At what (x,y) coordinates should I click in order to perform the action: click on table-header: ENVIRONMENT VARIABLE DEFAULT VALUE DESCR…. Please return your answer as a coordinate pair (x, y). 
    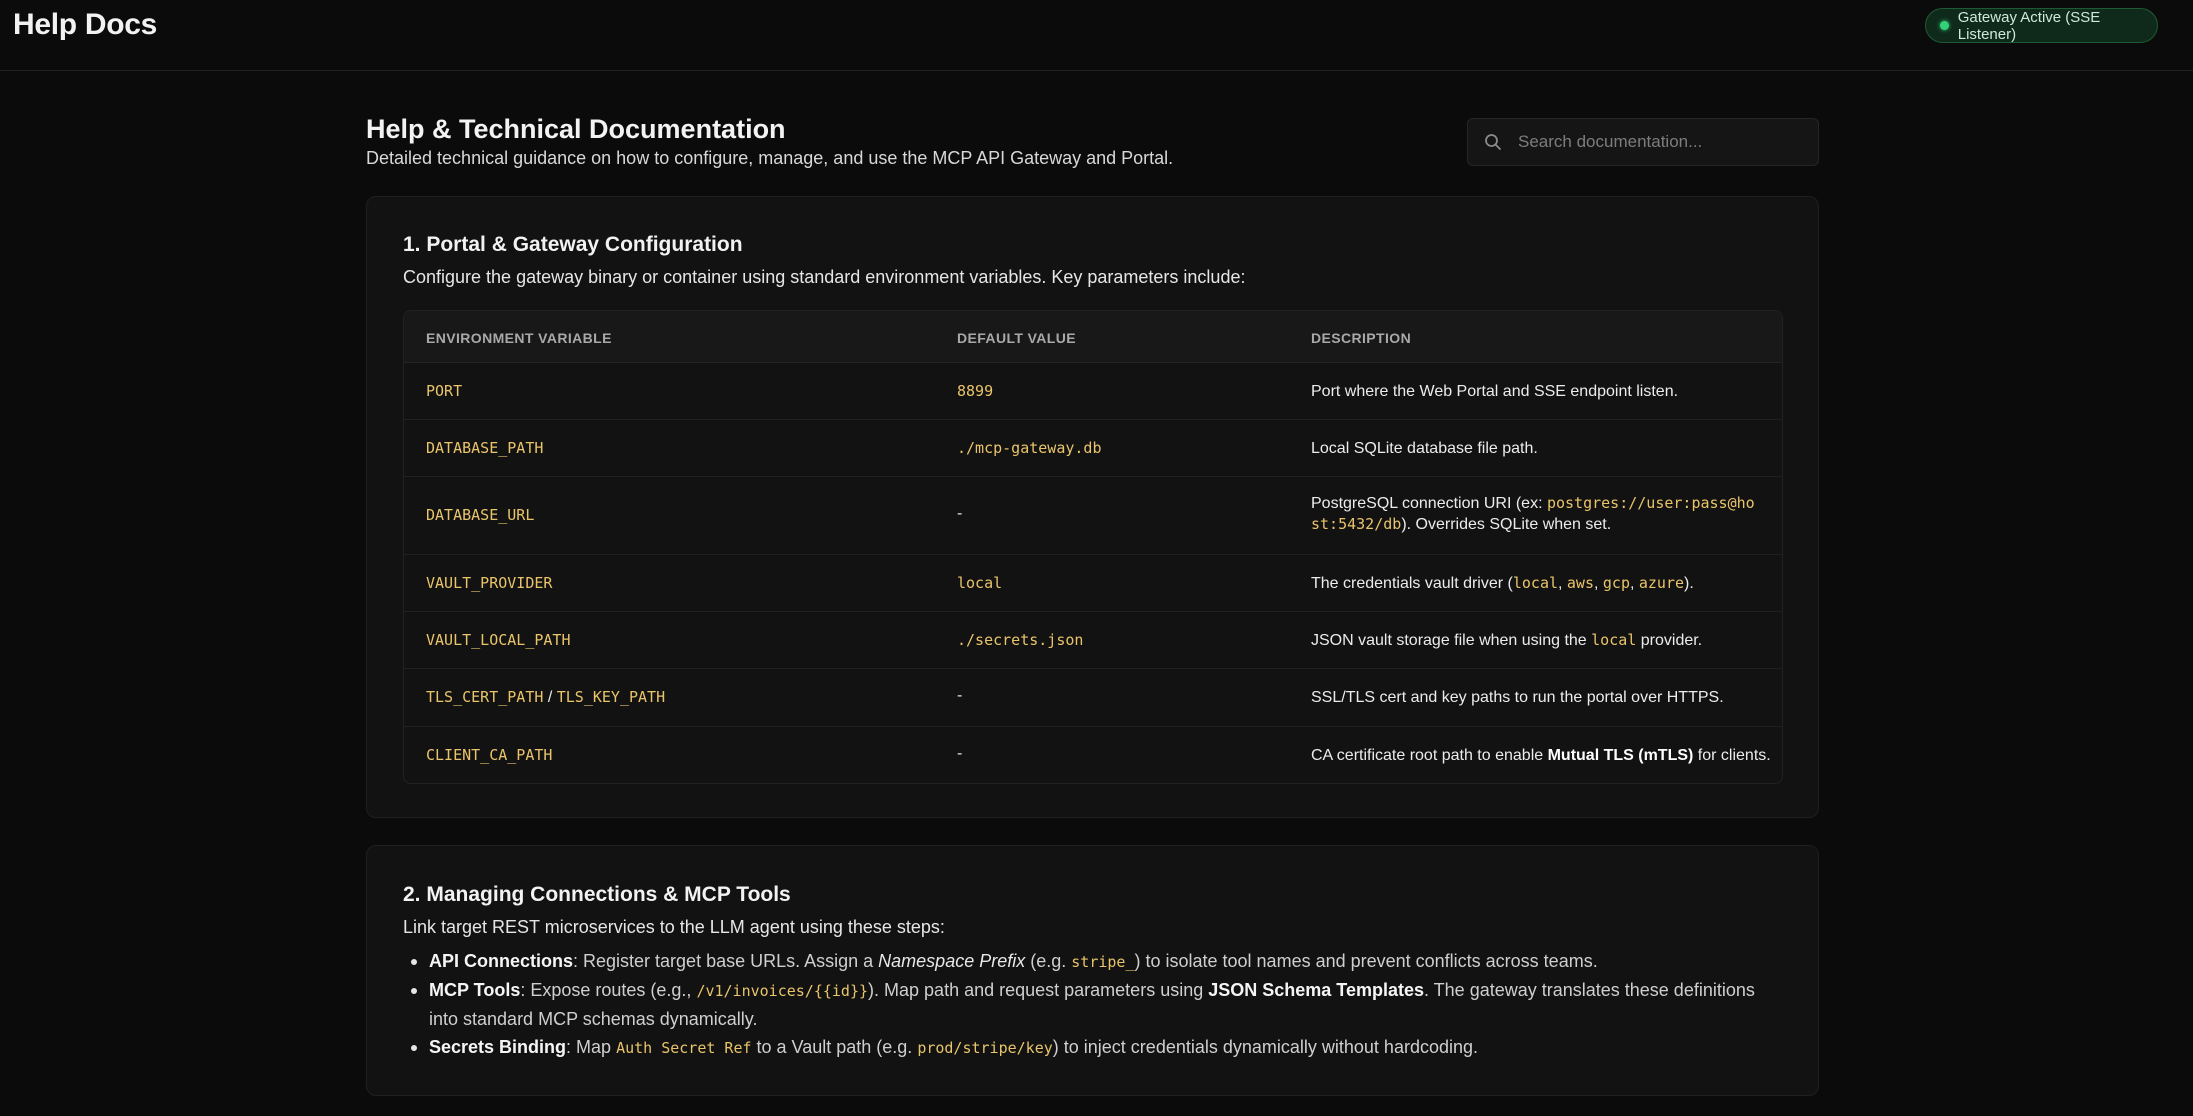
    Looking at the image, I should click on (1093, 337).